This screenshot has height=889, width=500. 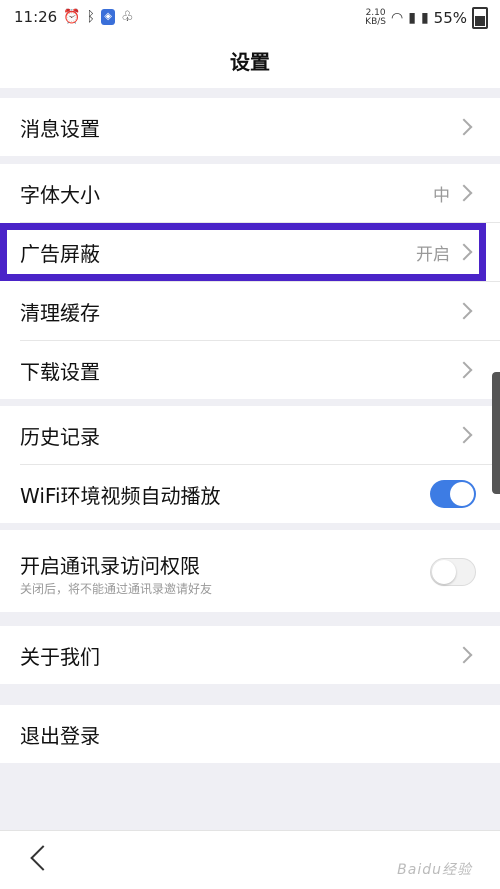 I want to click on back-icon, so click(x=43, y=858).